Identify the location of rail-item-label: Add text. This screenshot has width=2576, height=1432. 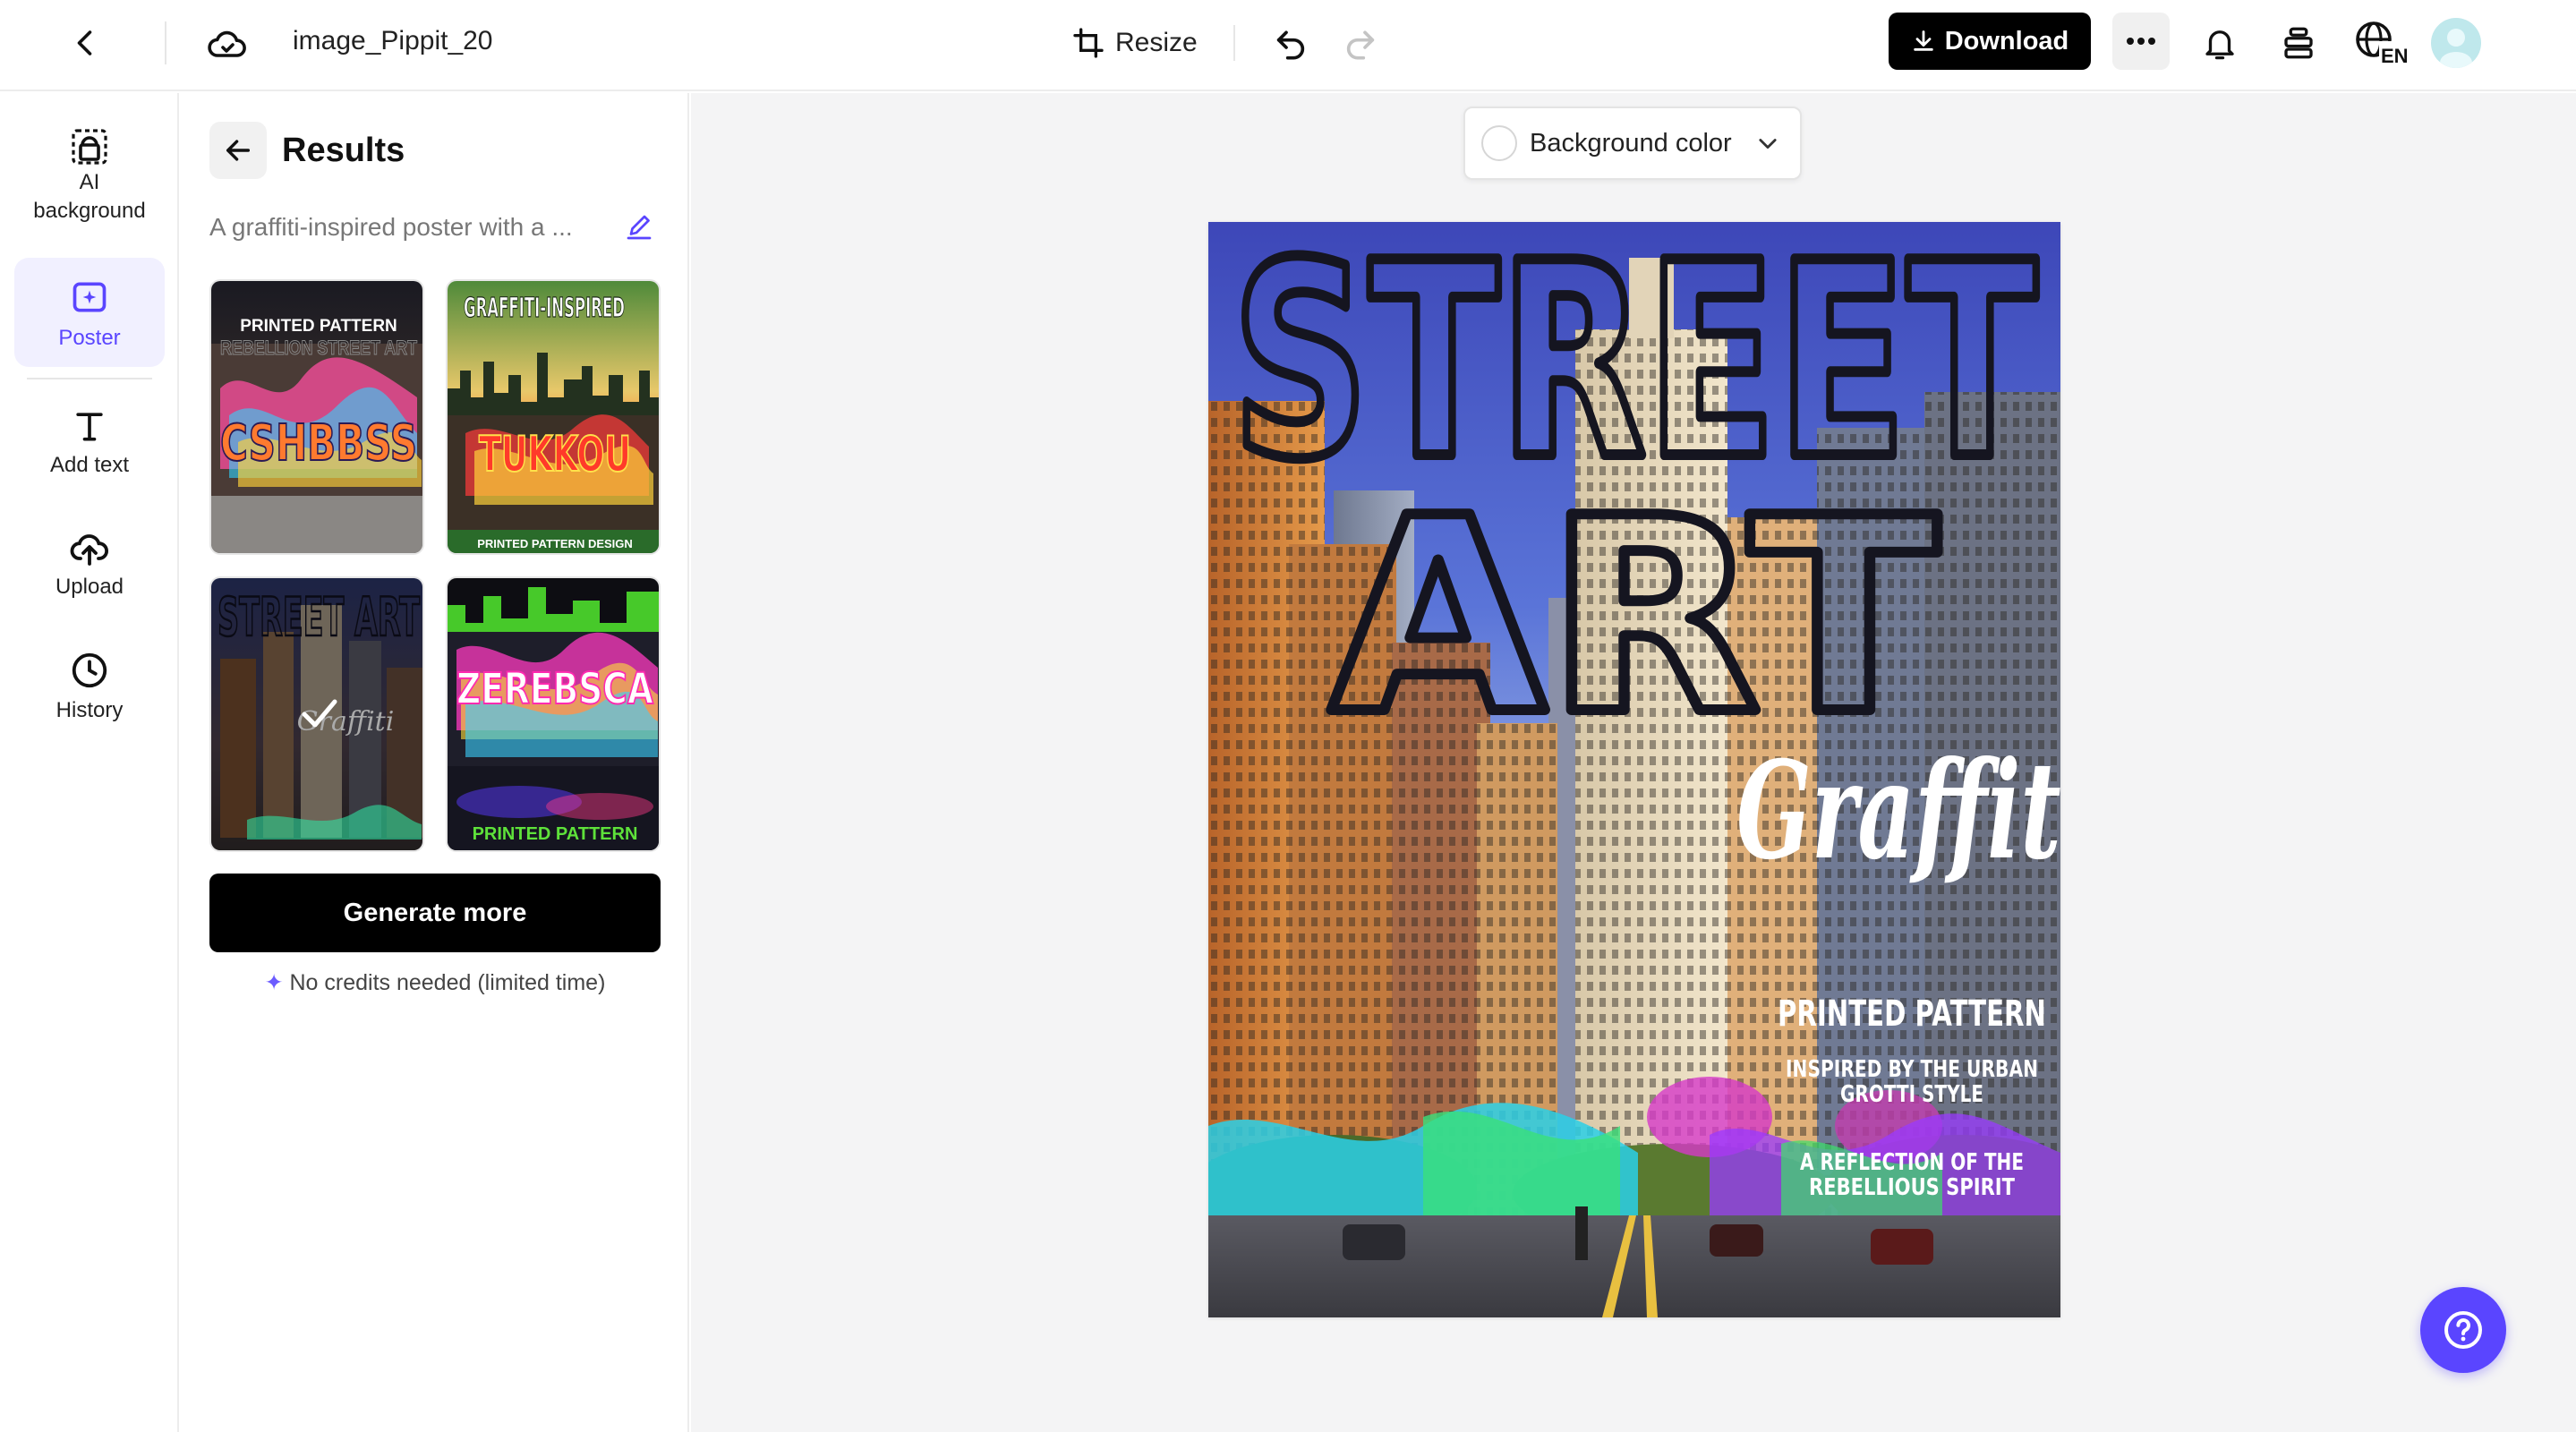
(89, 465).